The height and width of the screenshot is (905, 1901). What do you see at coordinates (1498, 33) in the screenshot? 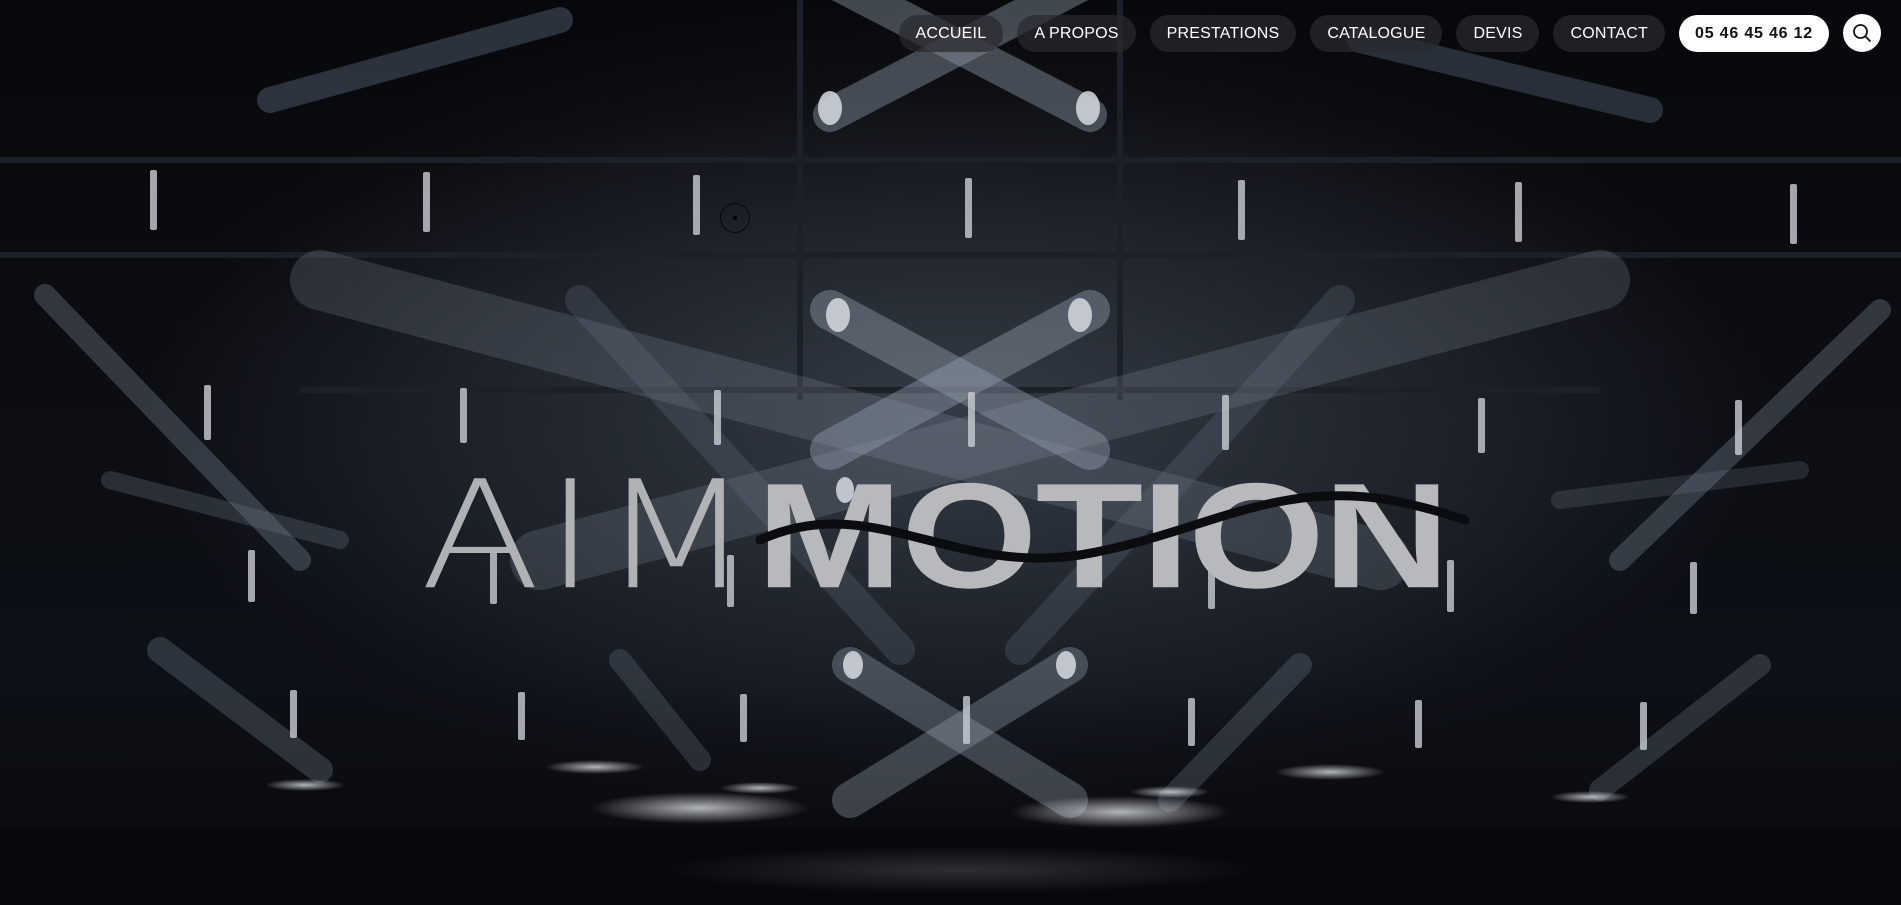
I see `nav-devis: DEVIS` at bounding box center [1498, 33].